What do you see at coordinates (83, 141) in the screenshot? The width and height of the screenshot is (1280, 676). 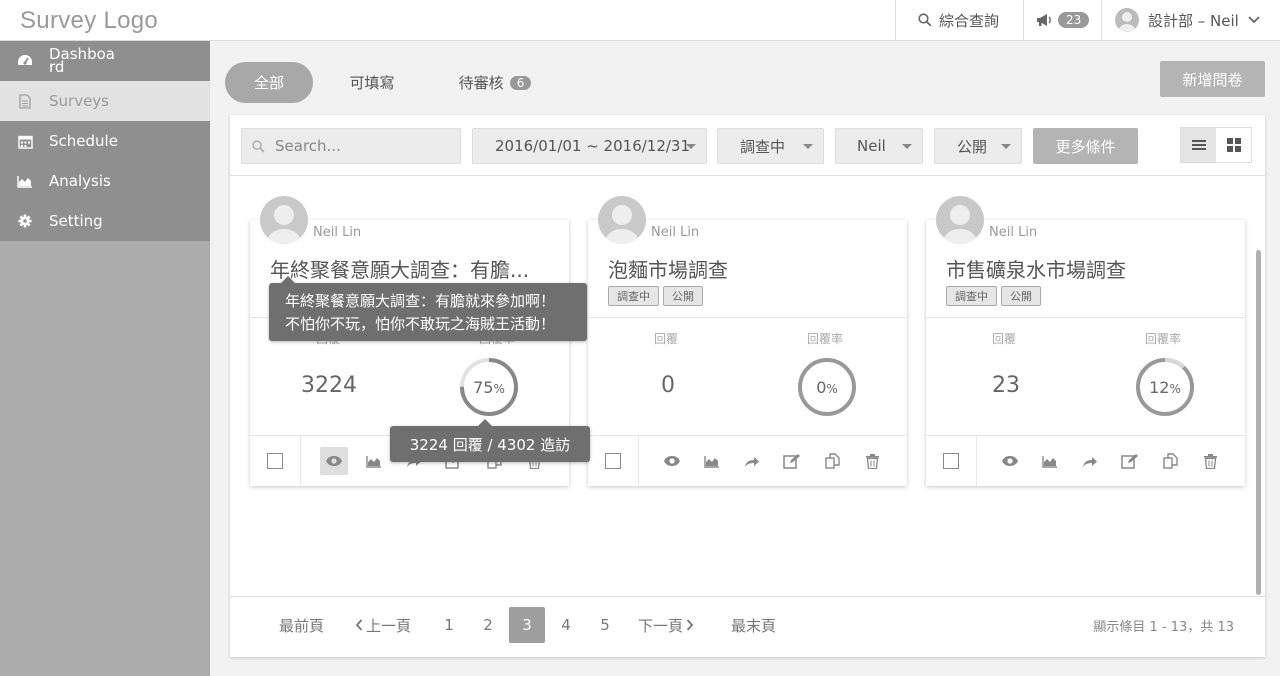 I see `sidebar-item-label: Schedule` at bounding box center [83, 141].